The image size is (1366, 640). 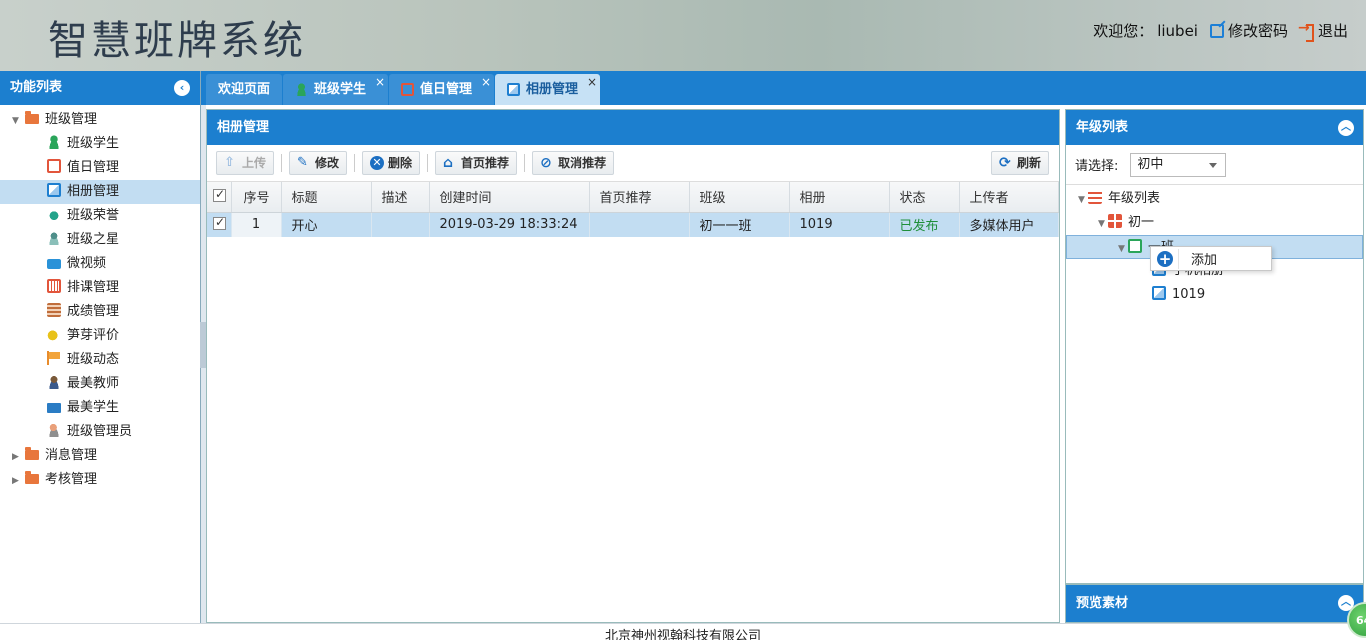 I want to click on logout-link: 退出, so click(x=1323, y=31).